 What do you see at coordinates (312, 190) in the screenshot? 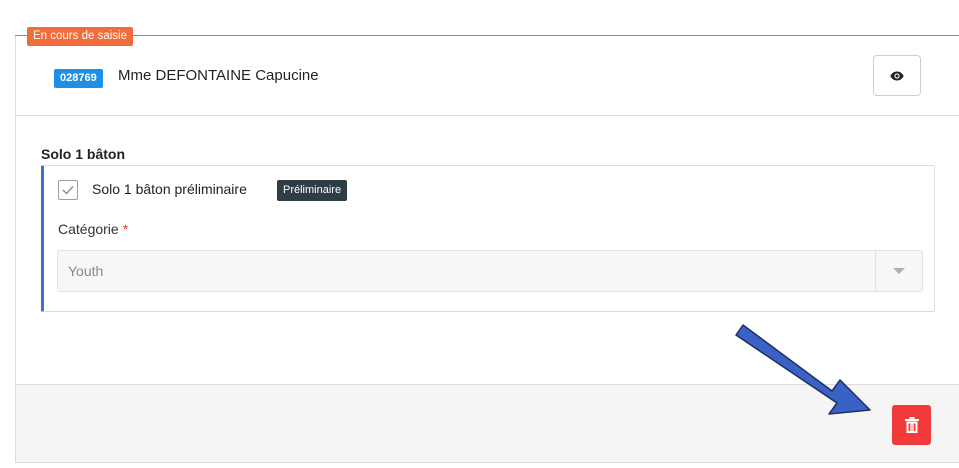
I see `preliminary-badge: Préliminaire` at bounding box center [312, 190].